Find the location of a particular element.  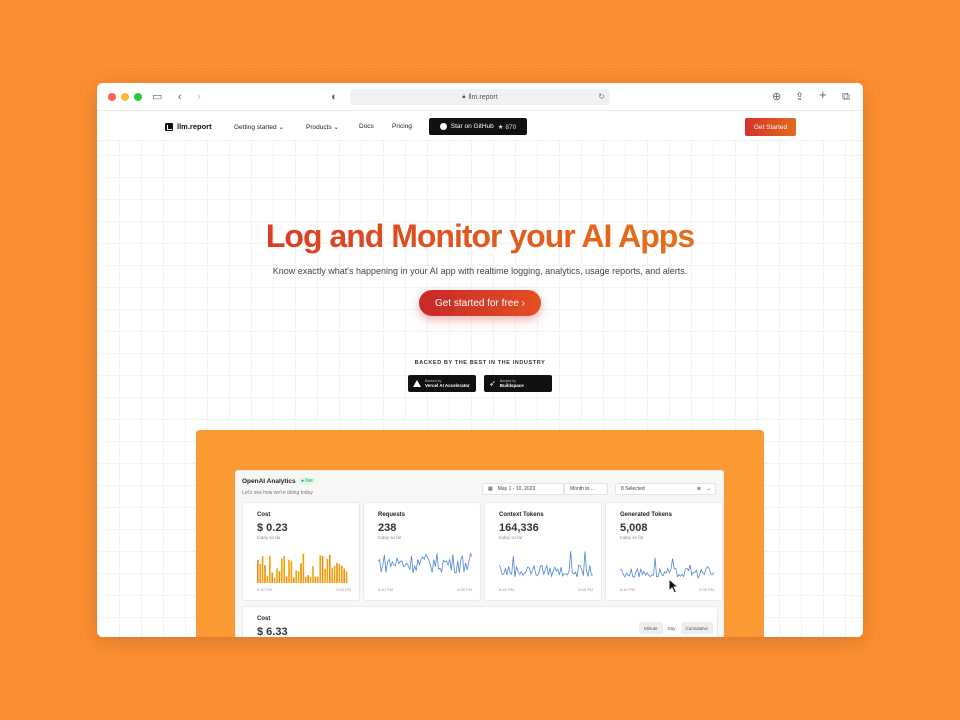

nav-docs: Docs is located at coordinates (366, 126).